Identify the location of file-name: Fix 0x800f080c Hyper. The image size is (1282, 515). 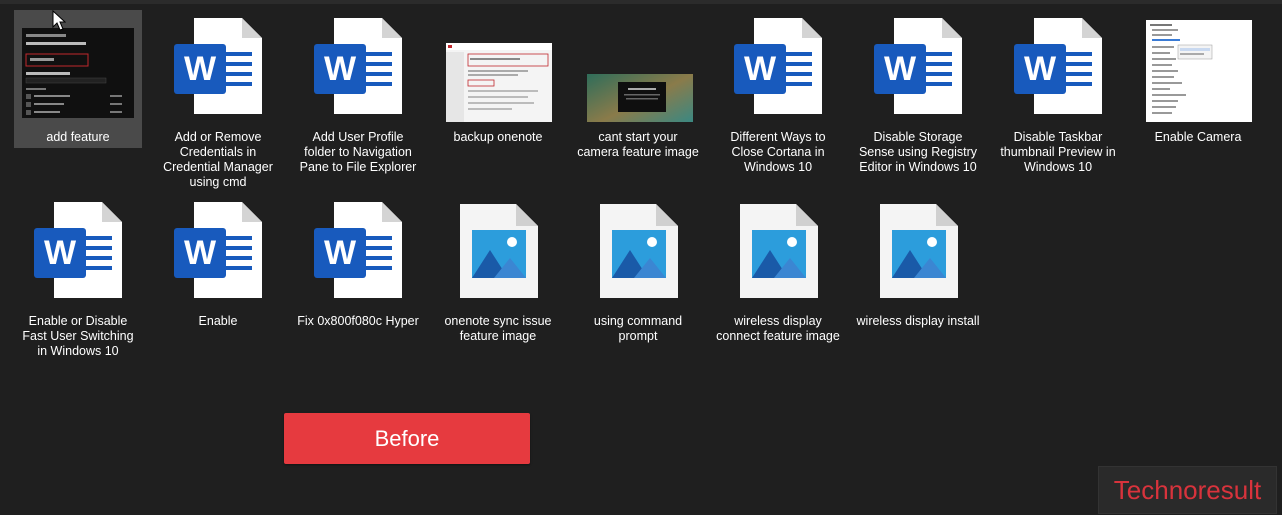
(358, 321).